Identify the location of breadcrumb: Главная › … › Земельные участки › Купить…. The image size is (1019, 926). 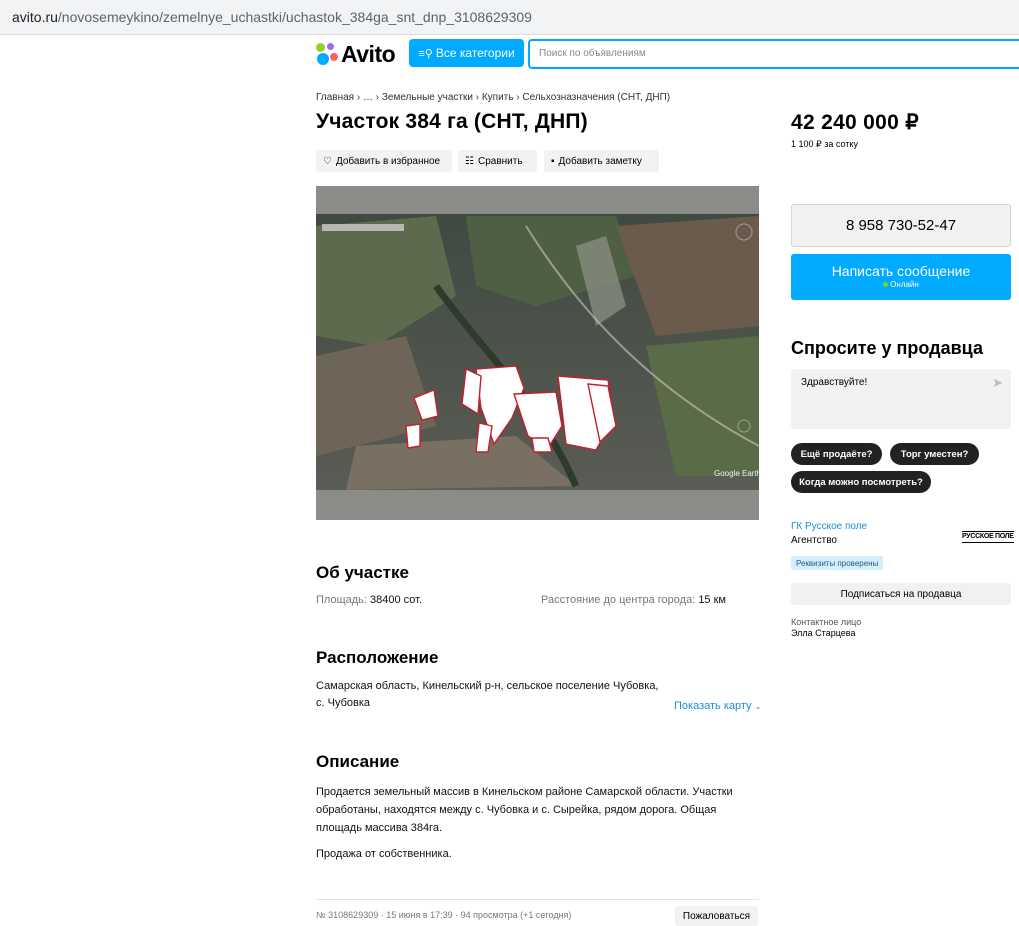
(493, 97).